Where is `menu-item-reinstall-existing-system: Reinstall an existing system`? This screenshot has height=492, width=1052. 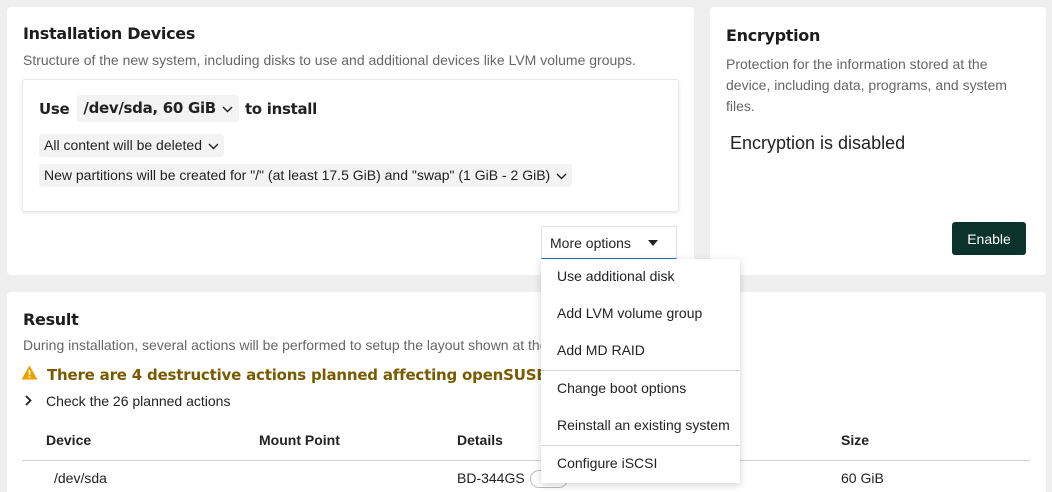
menu-item-reinstall-existing-system: Reinstall an existing system is located at coordinates (640, 425).